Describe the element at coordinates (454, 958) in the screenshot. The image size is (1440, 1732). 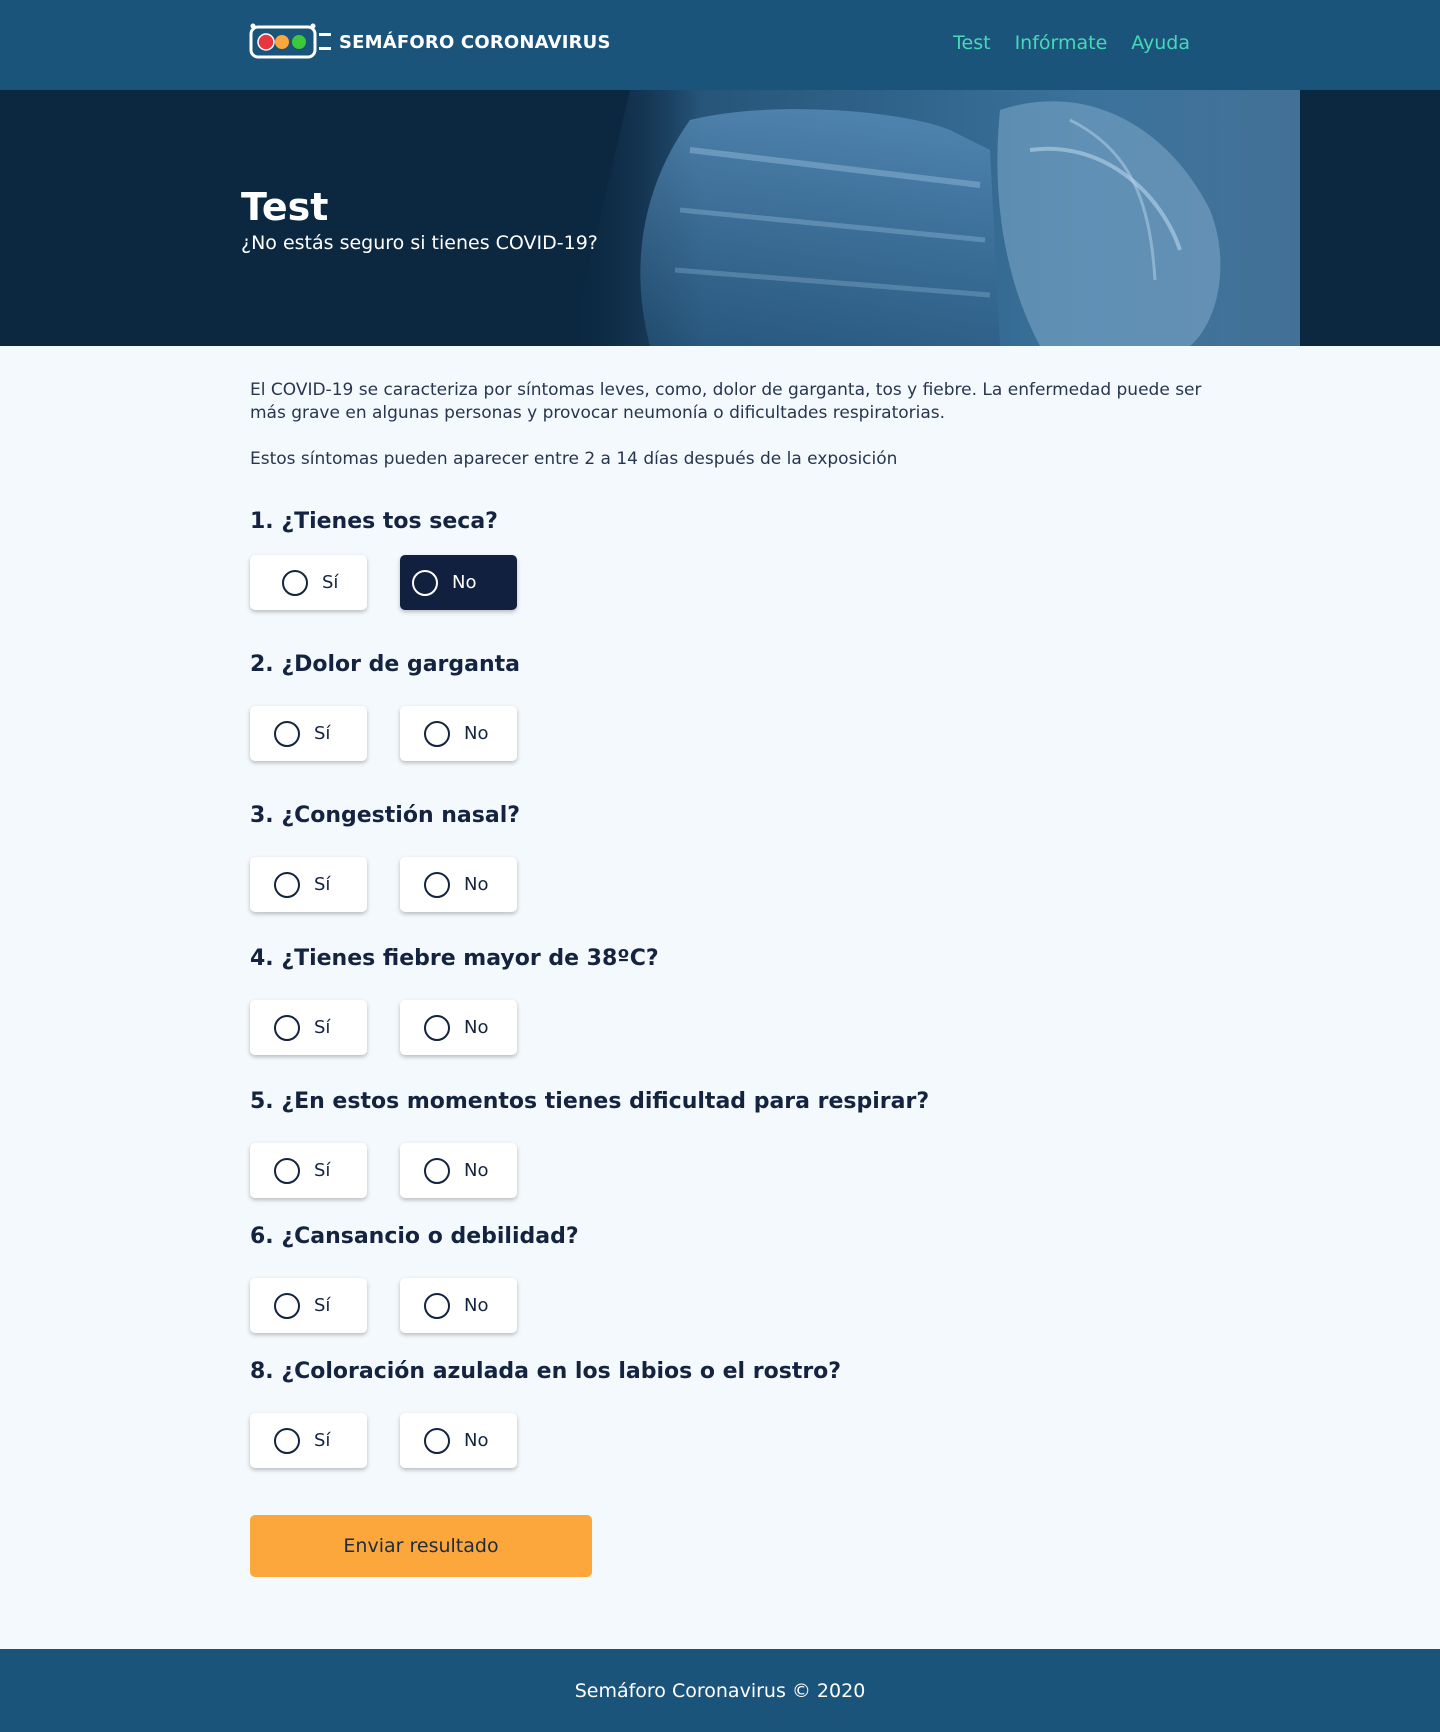
I see `question-4-title: 4. ¿Tienes fiebre mayor de 38ºC?` at that location.